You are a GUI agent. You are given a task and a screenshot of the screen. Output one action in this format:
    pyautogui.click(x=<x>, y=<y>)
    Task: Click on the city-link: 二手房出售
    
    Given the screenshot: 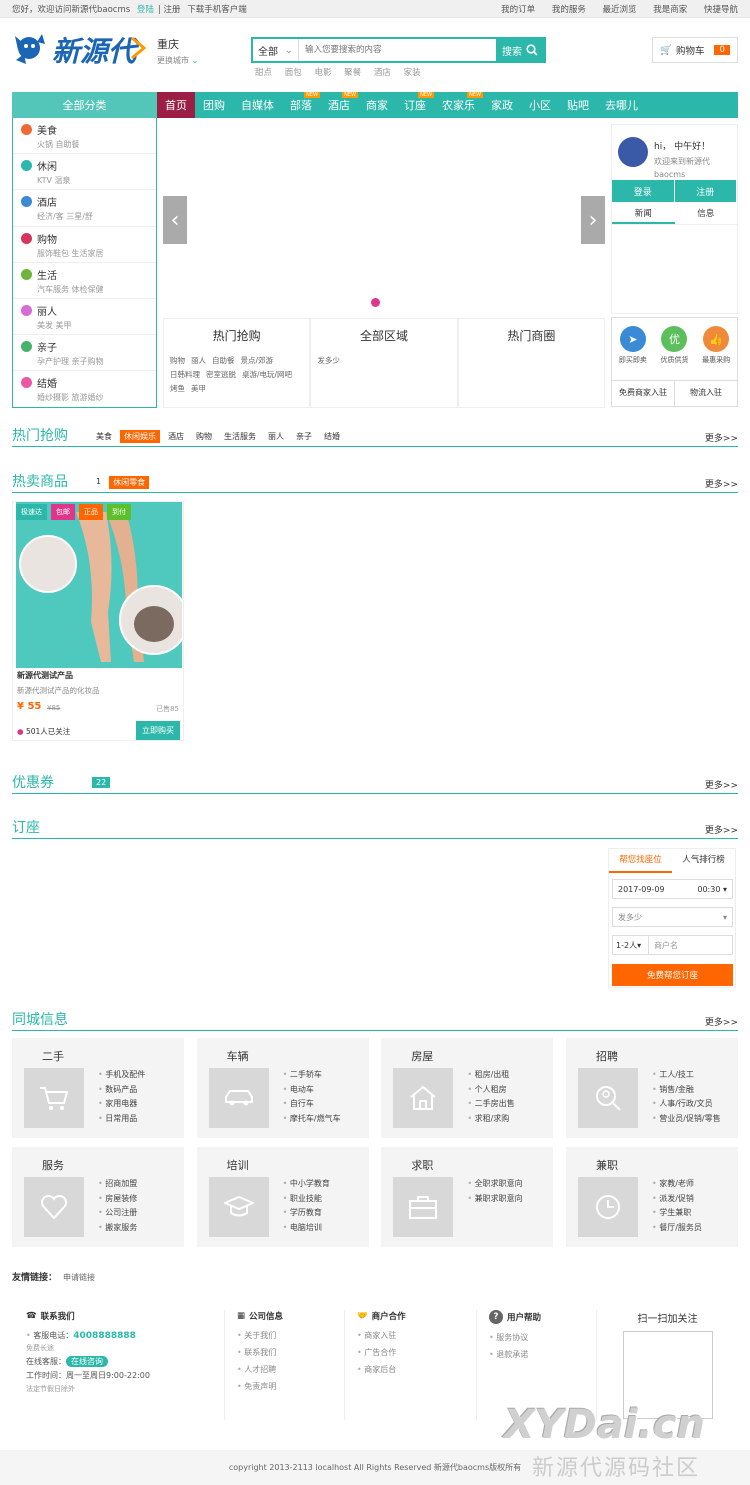 What is the action you would take?
    pyautogui.click(x=491, y=1104)
    